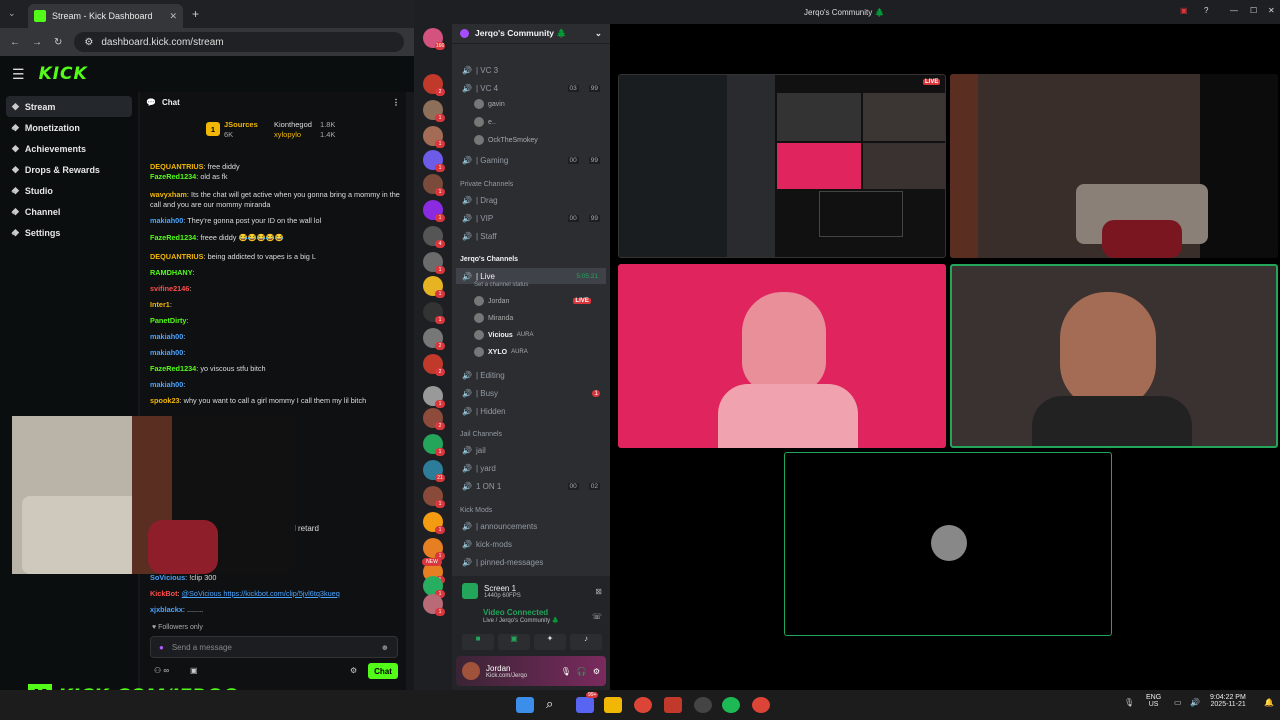  What do you see at coordinates (383, 671) in the screenshot?
I see `chat-send-button: Chat` at bounding box center [383, 671].